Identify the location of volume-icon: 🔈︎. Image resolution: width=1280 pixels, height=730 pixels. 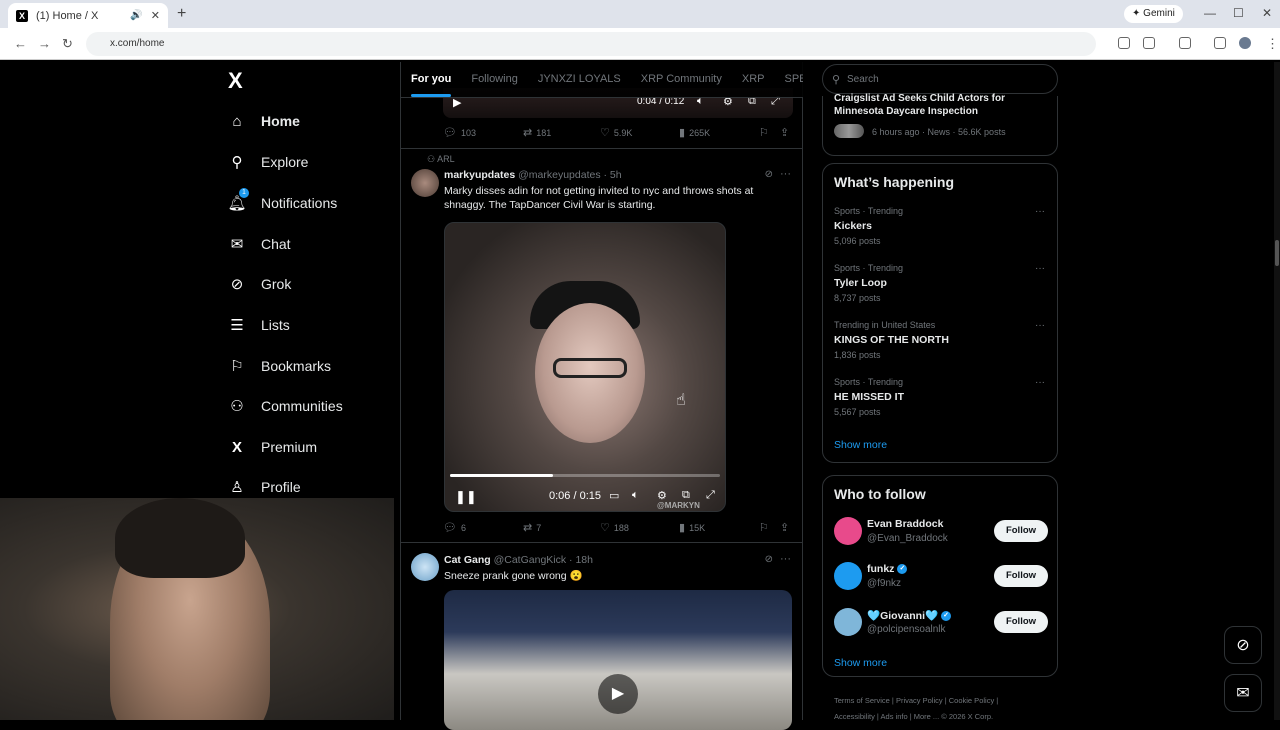
(635, 495).